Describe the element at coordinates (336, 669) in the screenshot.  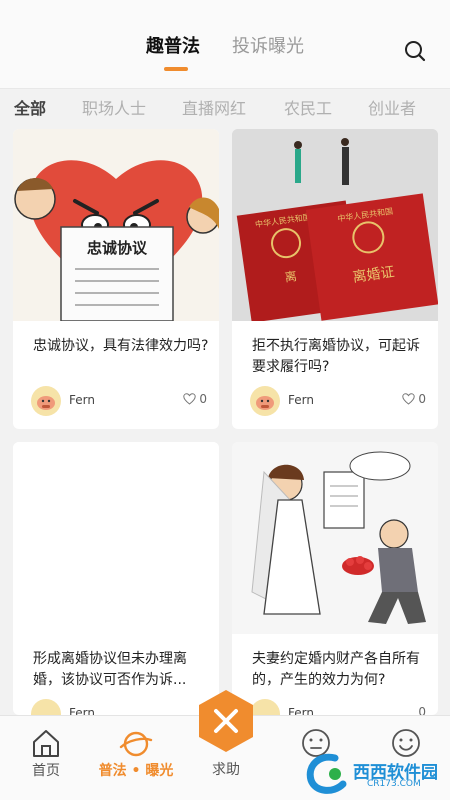
I see `article-title: 夫妻约定婚内财产各自所有的，产生的效力为何?` at that location.